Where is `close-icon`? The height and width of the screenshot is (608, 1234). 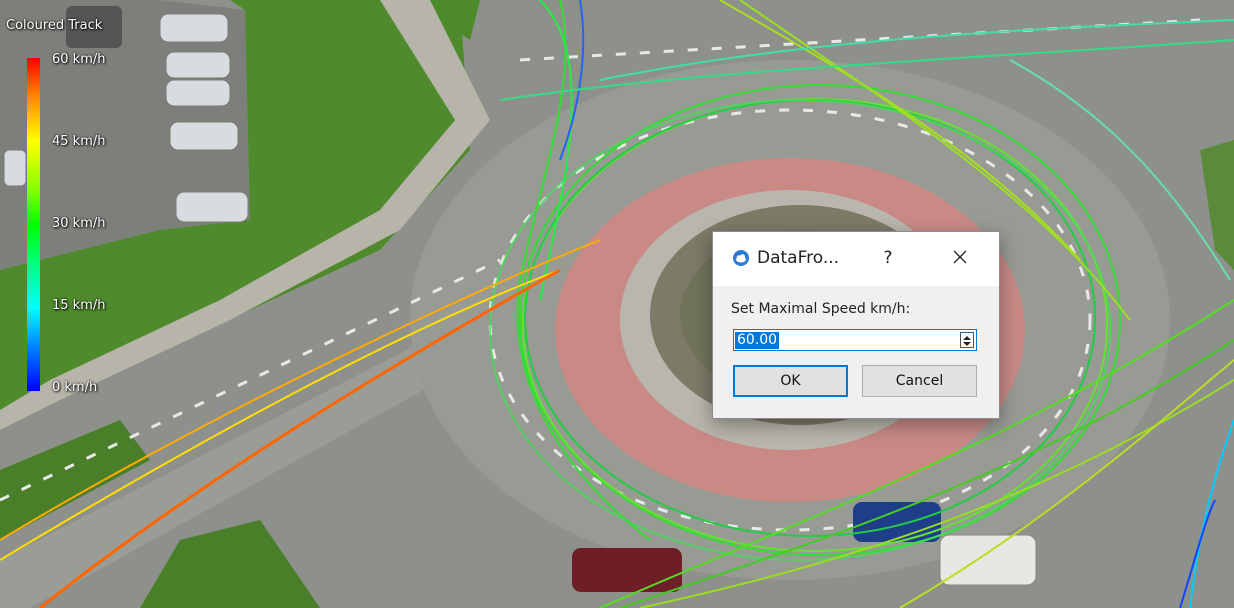
close-icon is located at coordinates (960, 257).